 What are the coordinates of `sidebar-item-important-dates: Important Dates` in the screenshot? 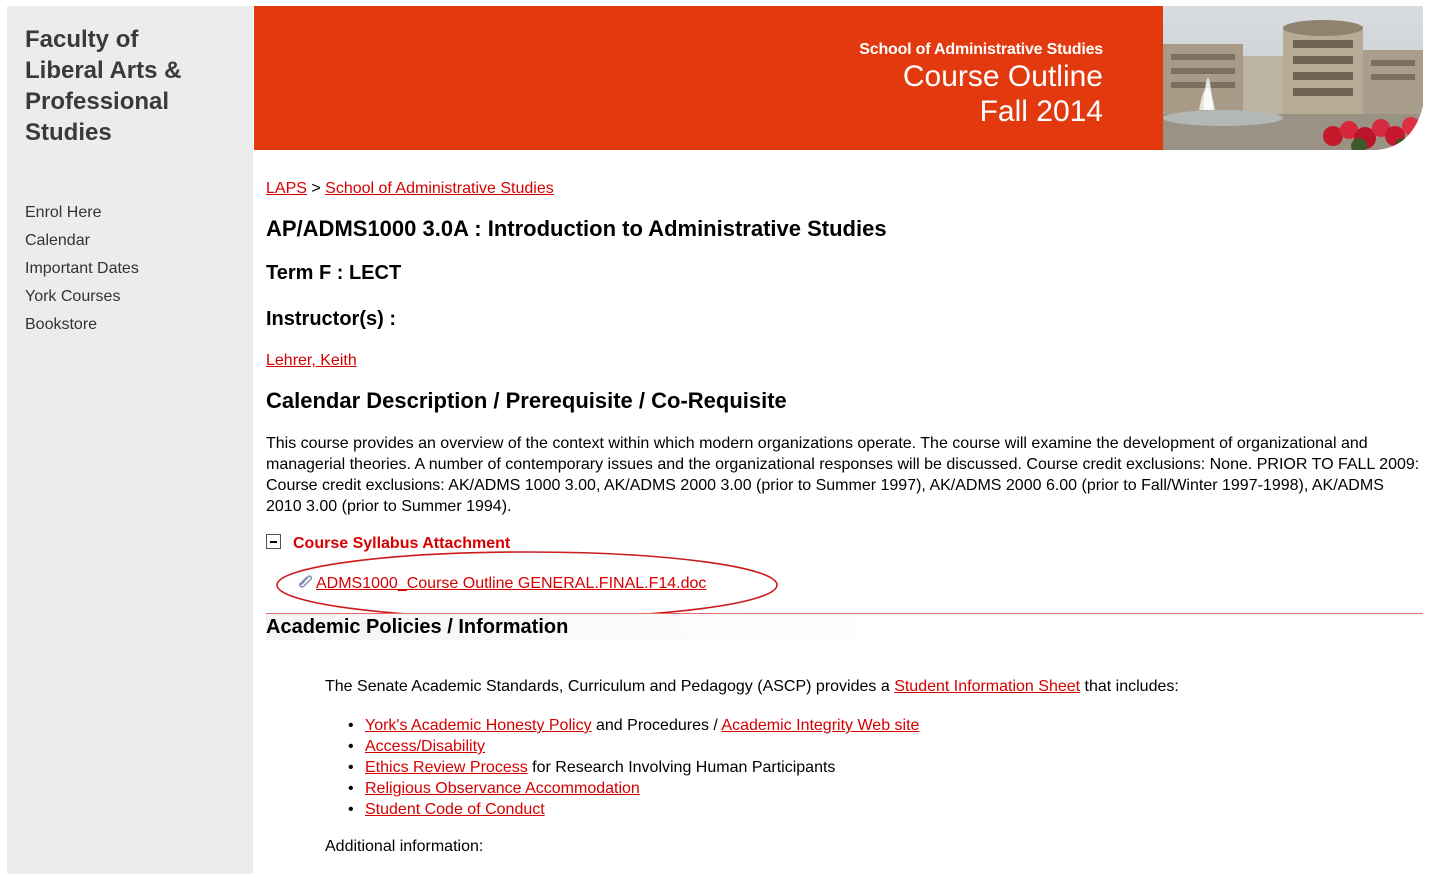 It's located at (82, 269).